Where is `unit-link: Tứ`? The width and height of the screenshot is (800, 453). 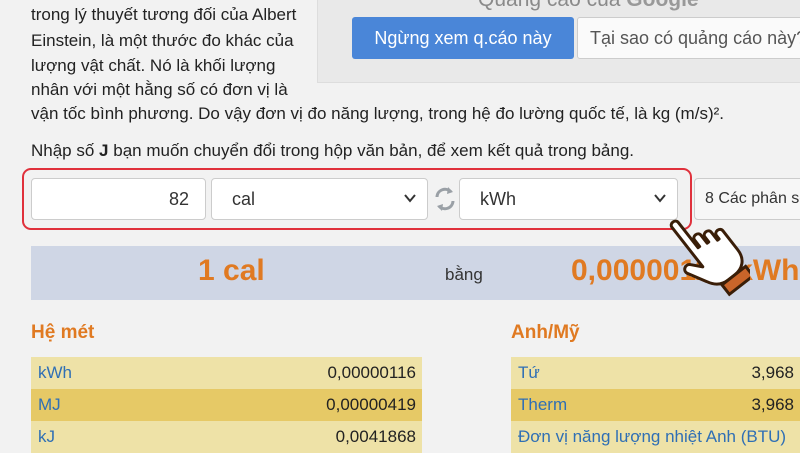 unit-link: Tứ is located at coordinates (529, 373).